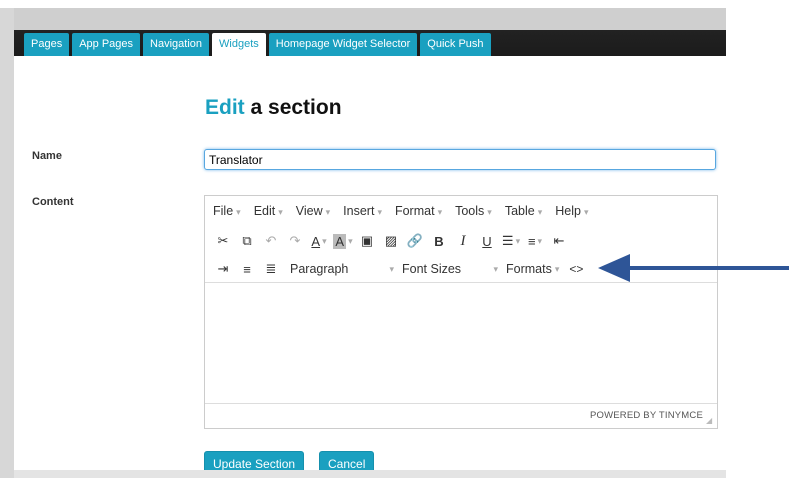  I want to click on menu-file: File ▾, so click(227, 211).